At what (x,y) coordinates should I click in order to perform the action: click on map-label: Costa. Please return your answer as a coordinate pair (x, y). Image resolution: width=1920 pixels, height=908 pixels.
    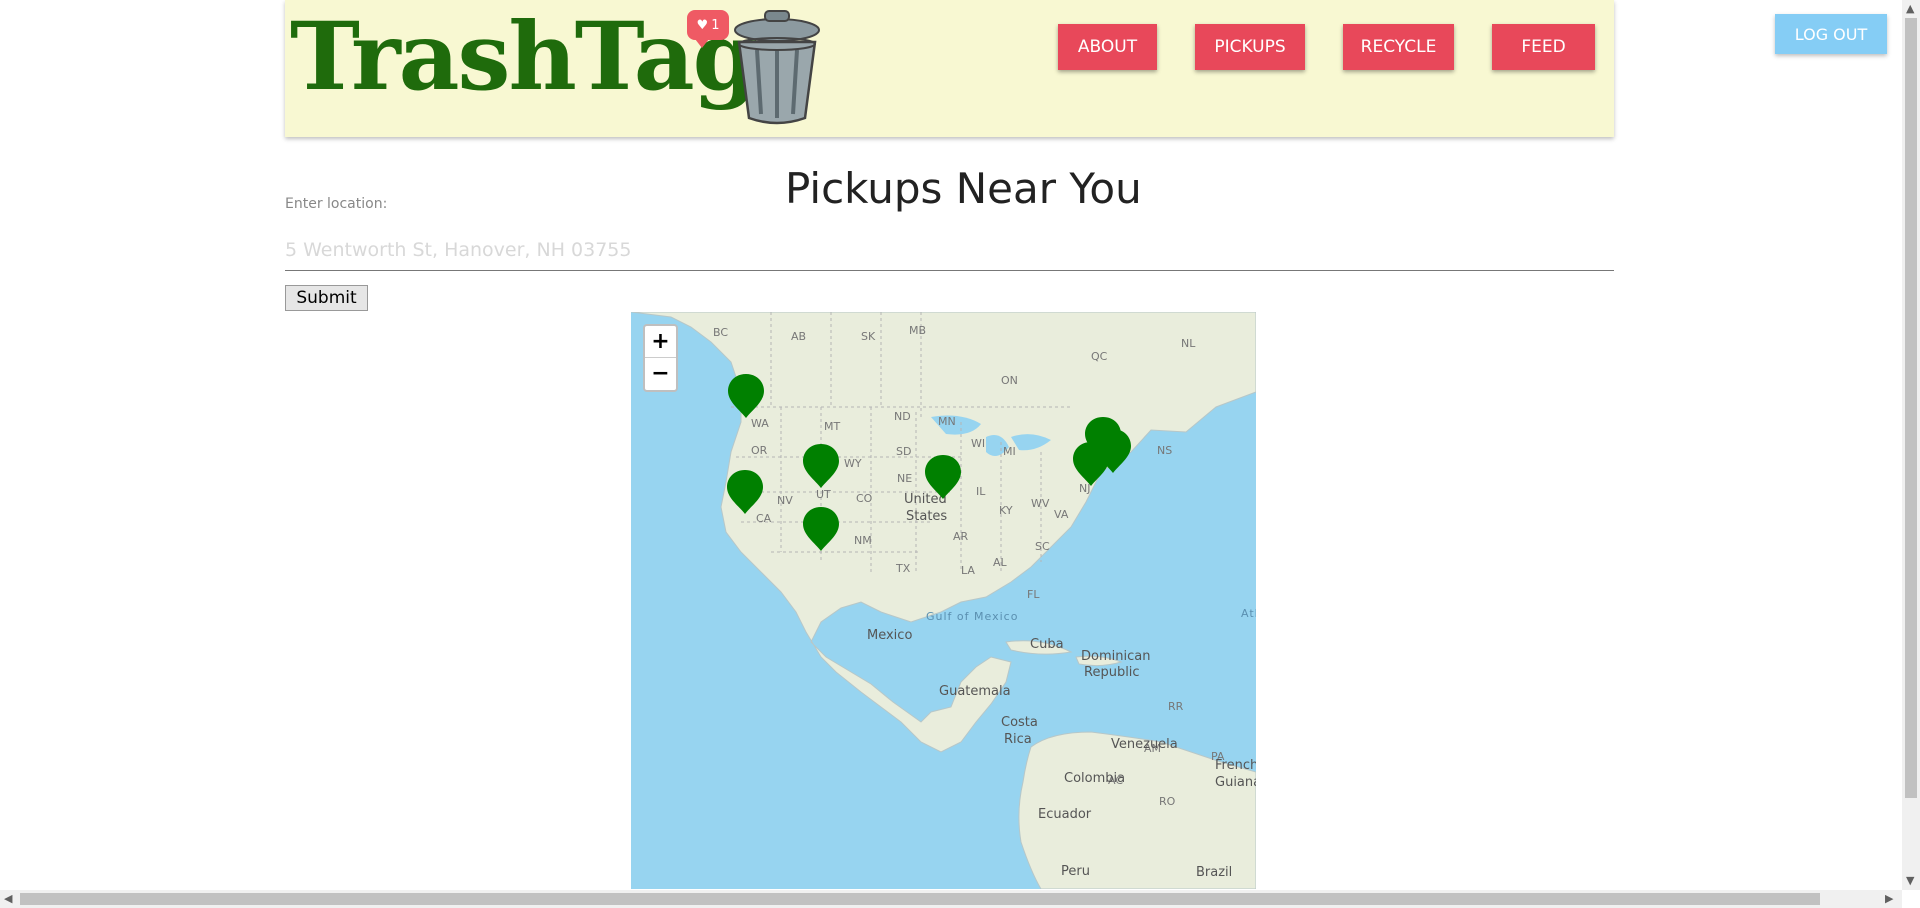
    Looking at the image, I should click on (1019, 722).